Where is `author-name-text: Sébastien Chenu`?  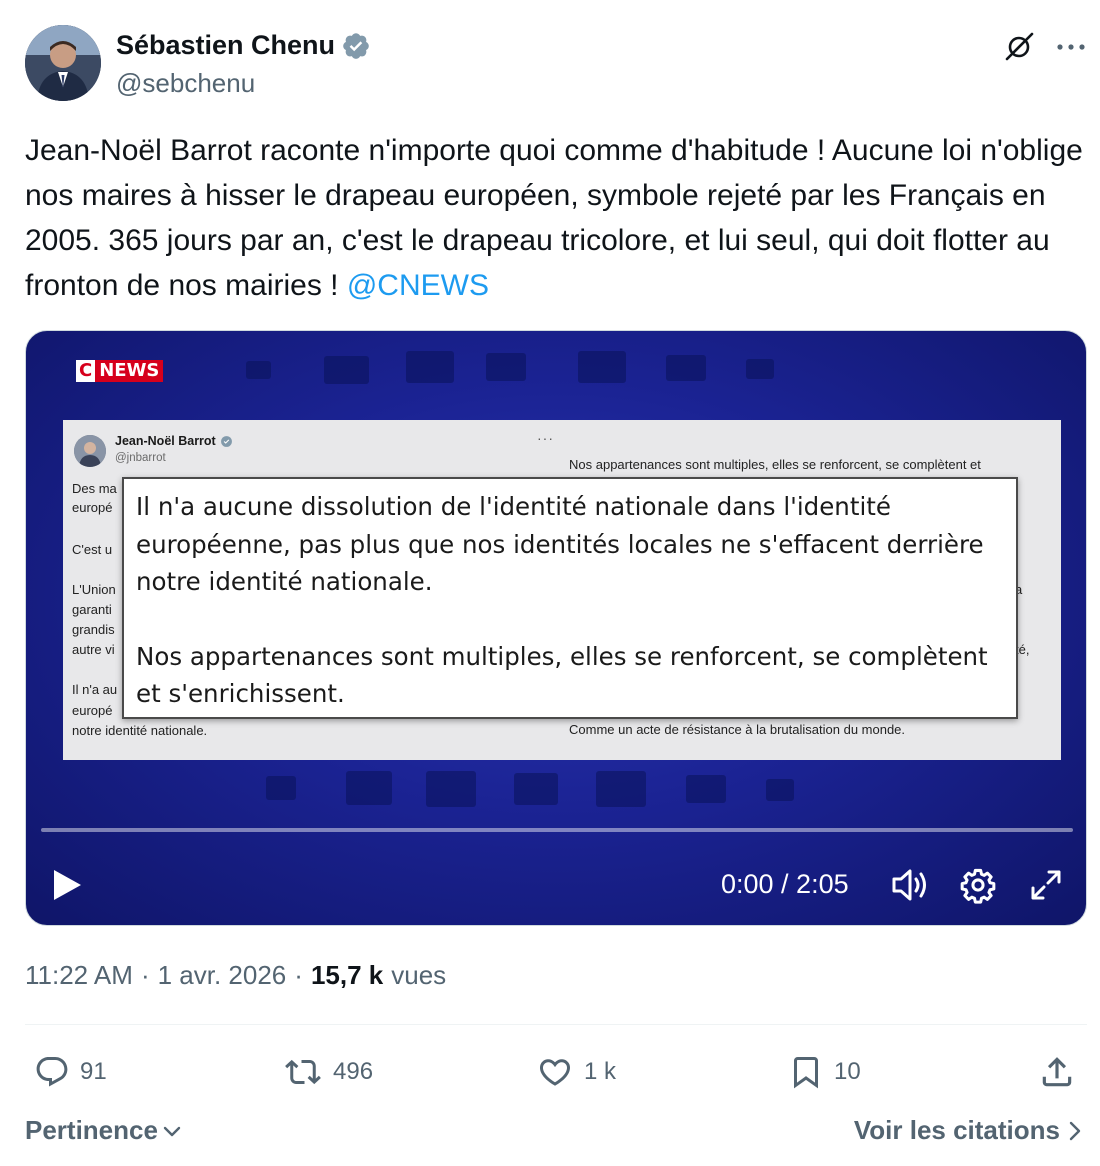 author-name-text: Sébastien Chenu is located at coordinates (225, 45).